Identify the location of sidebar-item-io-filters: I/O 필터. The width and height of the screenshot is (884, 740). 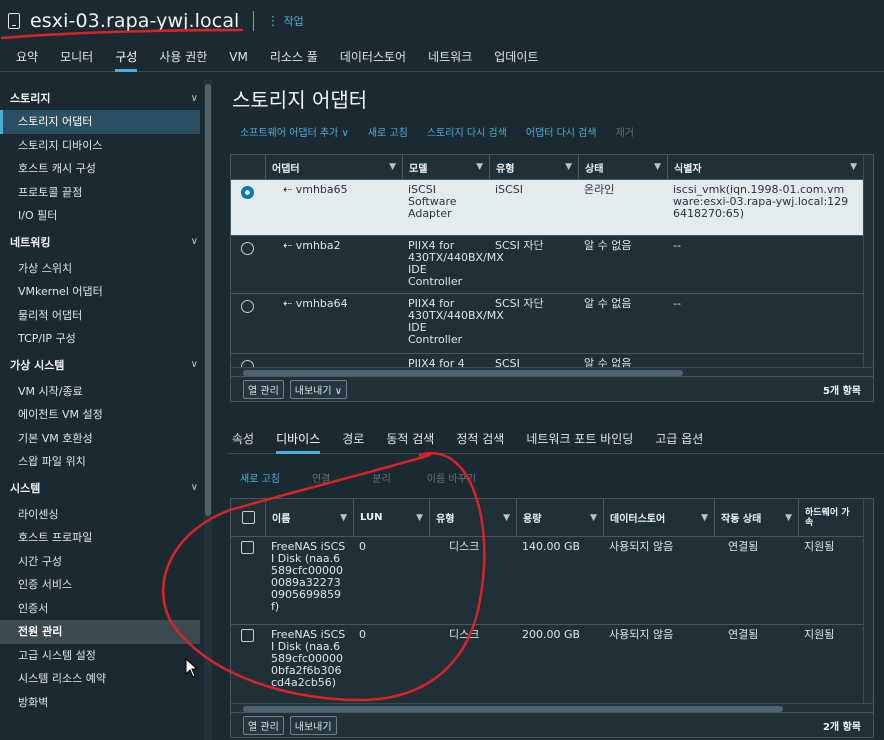
(107, 216).